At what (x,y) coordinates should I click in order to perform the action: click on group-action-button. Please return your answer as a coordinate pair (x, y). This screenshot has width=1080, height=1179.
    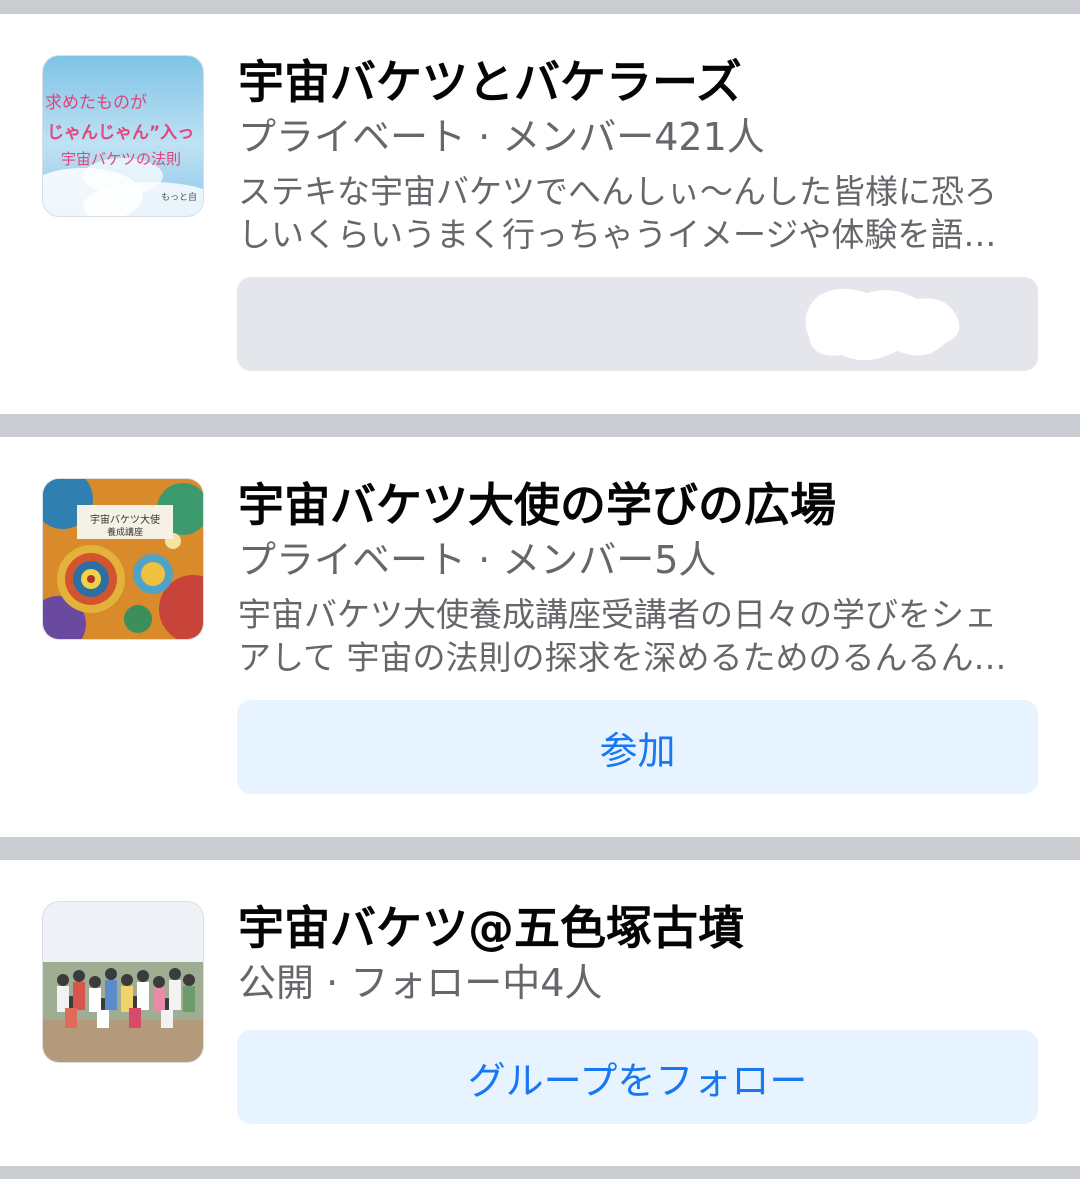
    Looking at the image, I should click on (637, 324).